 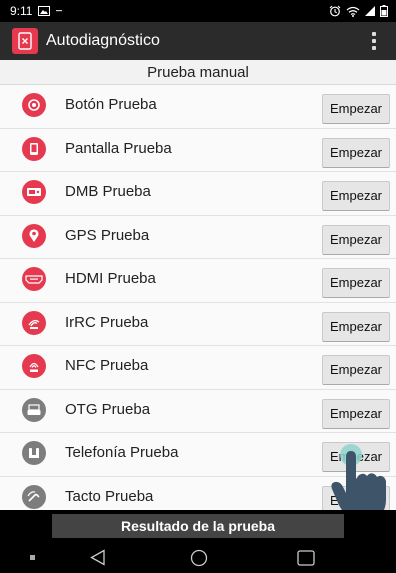 I want to click on phone-icon, so click(x=34, y=453).